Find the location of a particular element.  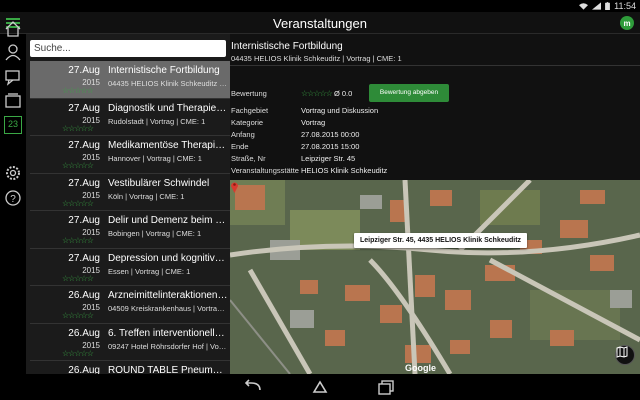

field-value: Vortrag is located at coordinates (313, 122).